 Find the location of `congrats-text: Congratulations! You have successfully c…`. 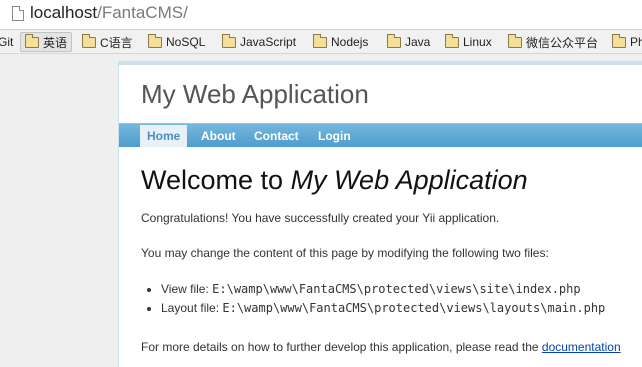

congrats-text: Congratulations! You have successfully c… is located at coordinates (320, 218).